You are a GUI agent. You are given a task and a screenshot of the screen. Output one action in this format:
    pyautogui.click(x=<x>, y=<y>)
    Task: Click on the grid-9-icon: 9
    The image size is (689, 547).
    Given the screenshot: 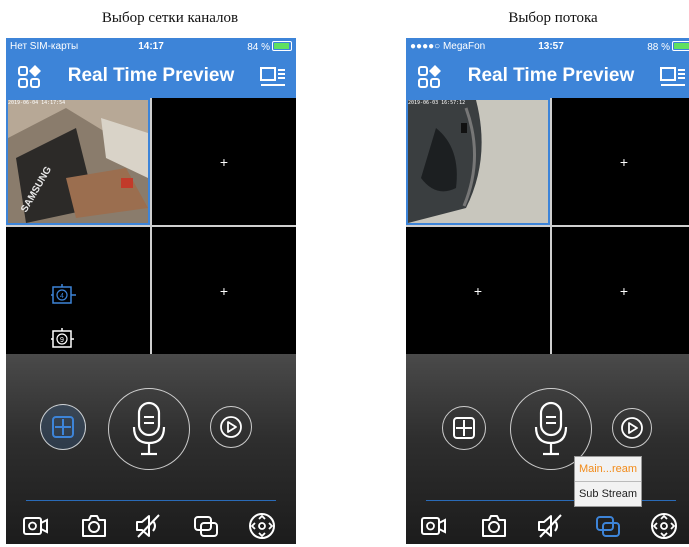 What is the action you would take?
    pyautogui.click(x=62, y=338)
    